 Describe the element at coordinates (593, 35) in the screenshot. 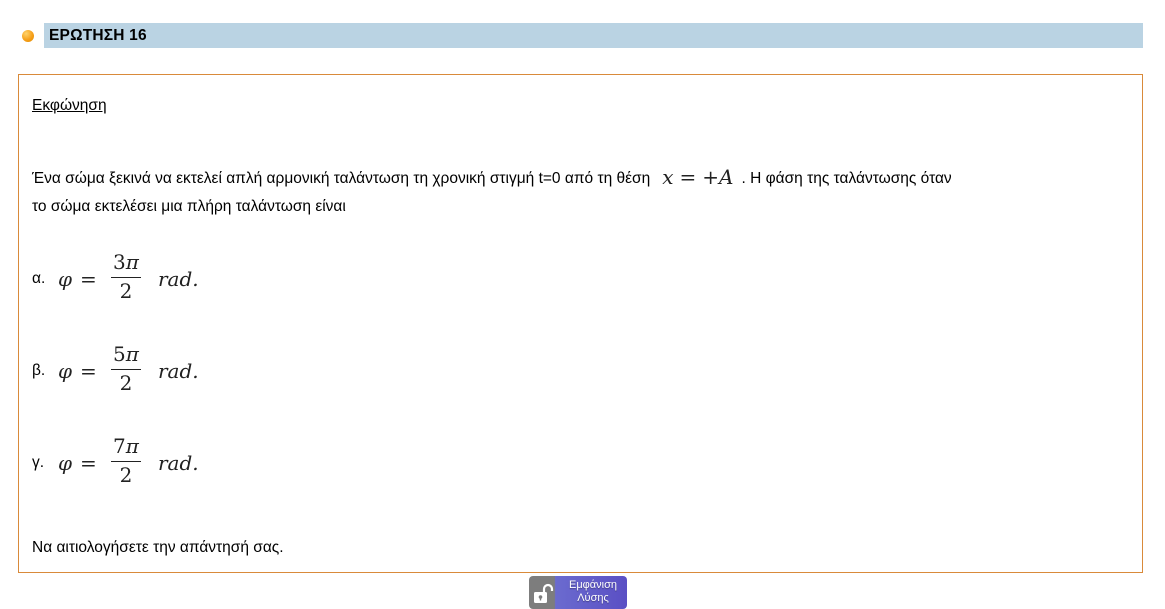

I see `question-header-bar` at that location.